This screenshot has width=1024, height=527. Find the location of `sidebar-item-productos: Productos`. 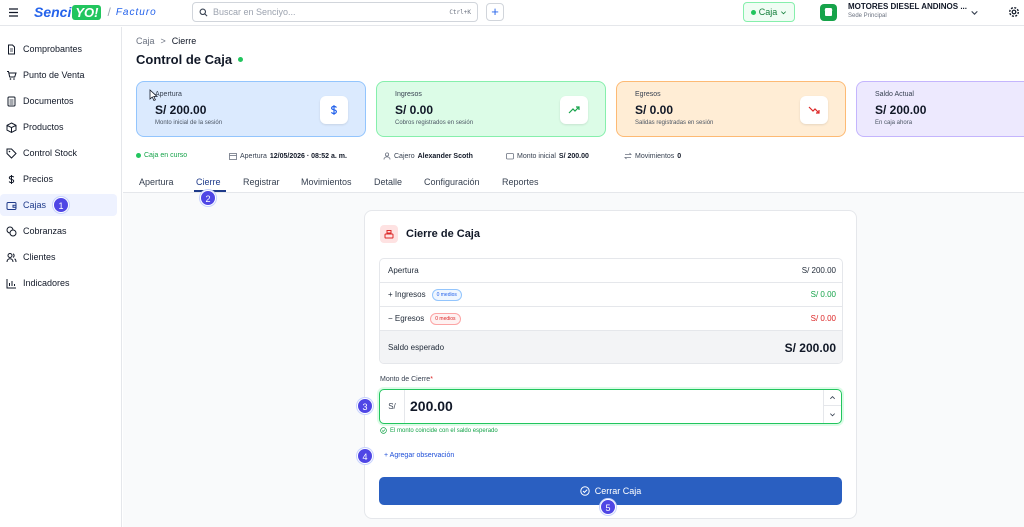

sidebar-item-productos: Productos is located at coordinates (58, 127).